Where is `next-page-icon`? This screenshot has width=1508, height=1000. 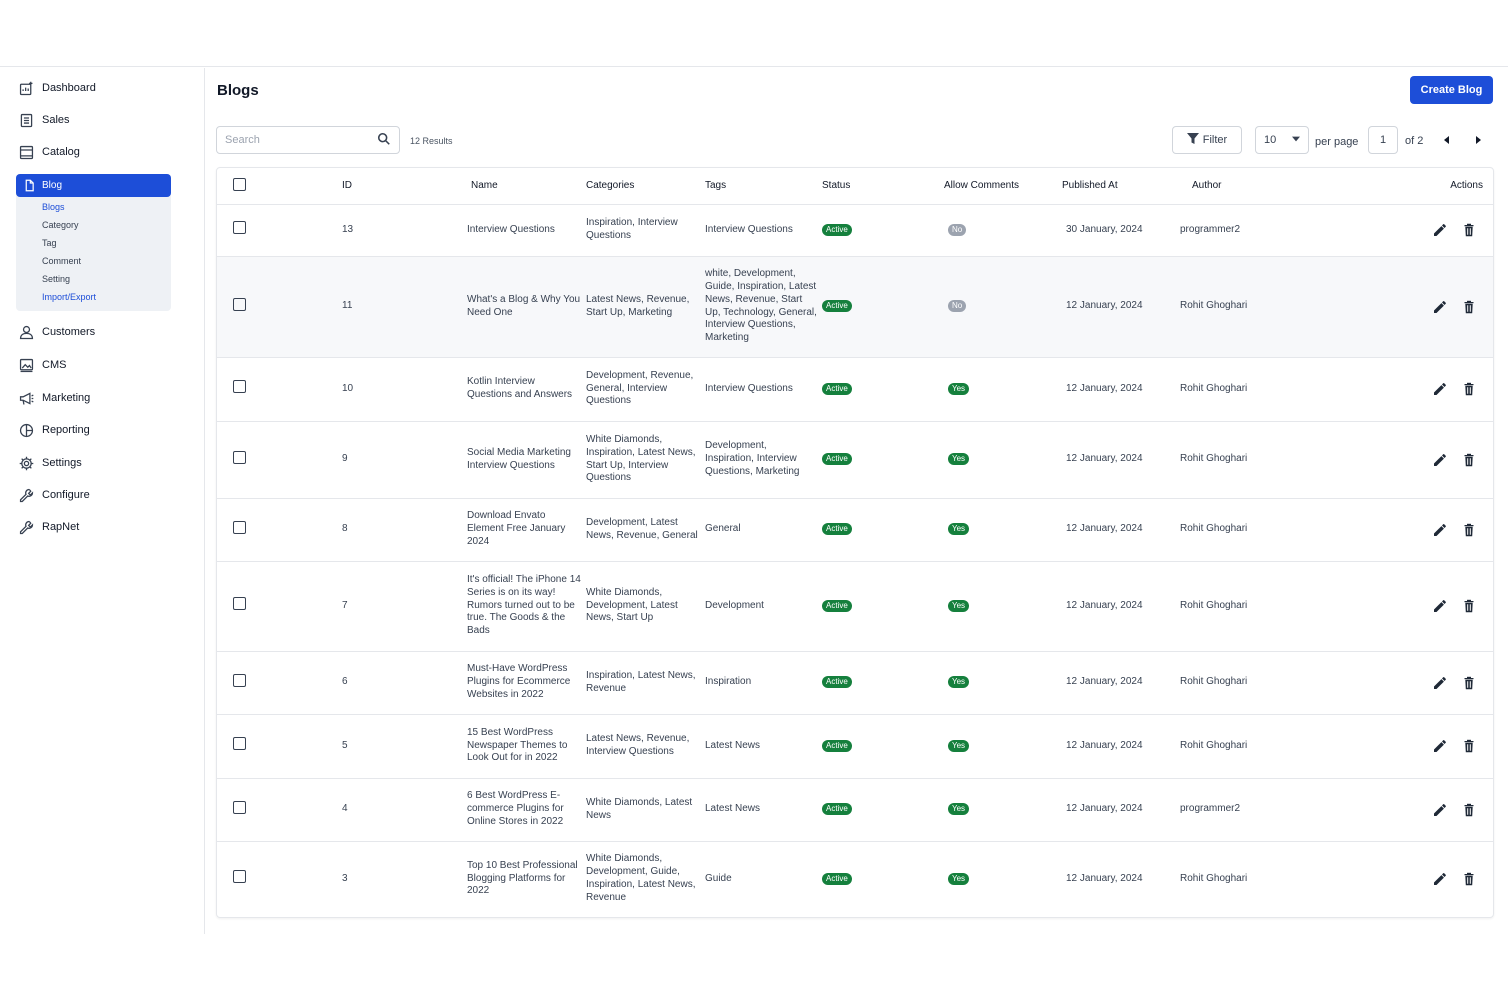 next-page-icon is located at coordinates (1478, 140).